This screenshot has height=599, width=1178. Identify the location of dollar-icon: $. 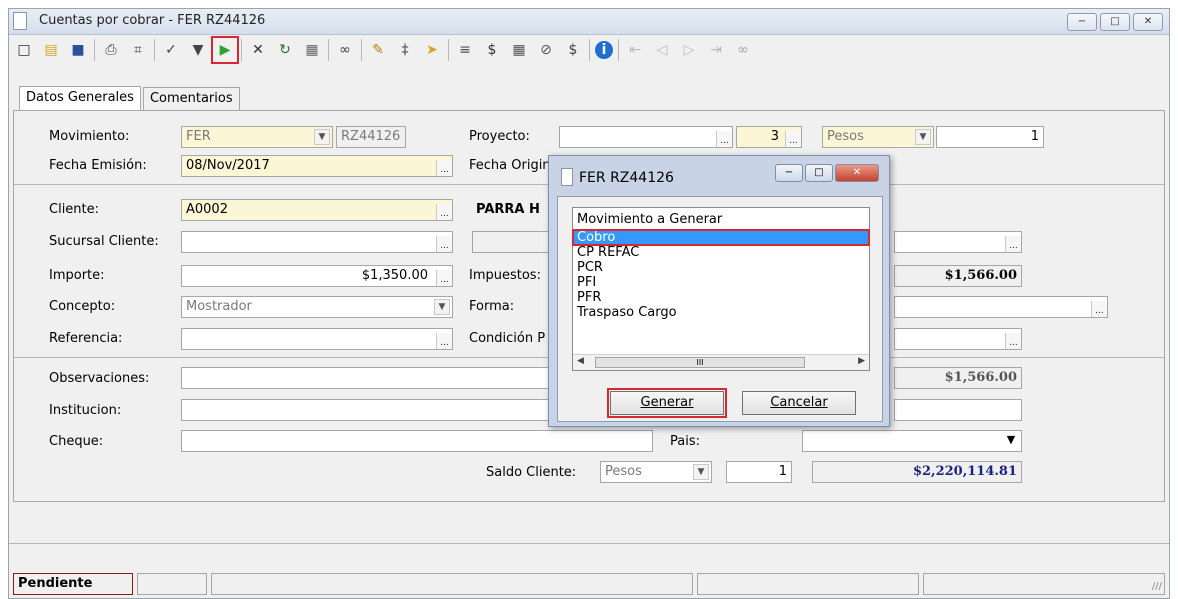
(492, 50).